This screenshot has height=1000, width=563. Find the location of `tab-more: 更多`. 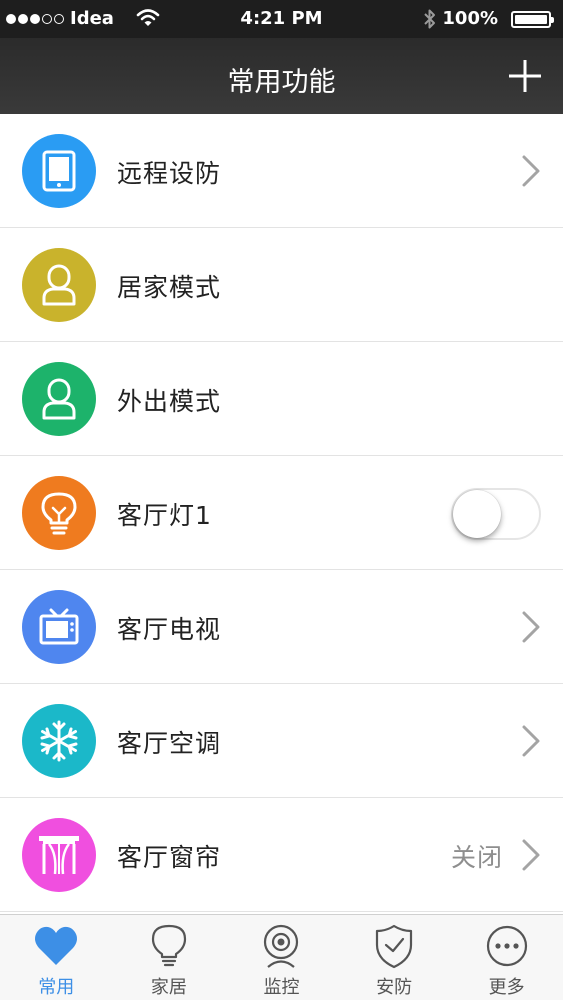

tab-more: 更多 is located at coordinates (506, 957).